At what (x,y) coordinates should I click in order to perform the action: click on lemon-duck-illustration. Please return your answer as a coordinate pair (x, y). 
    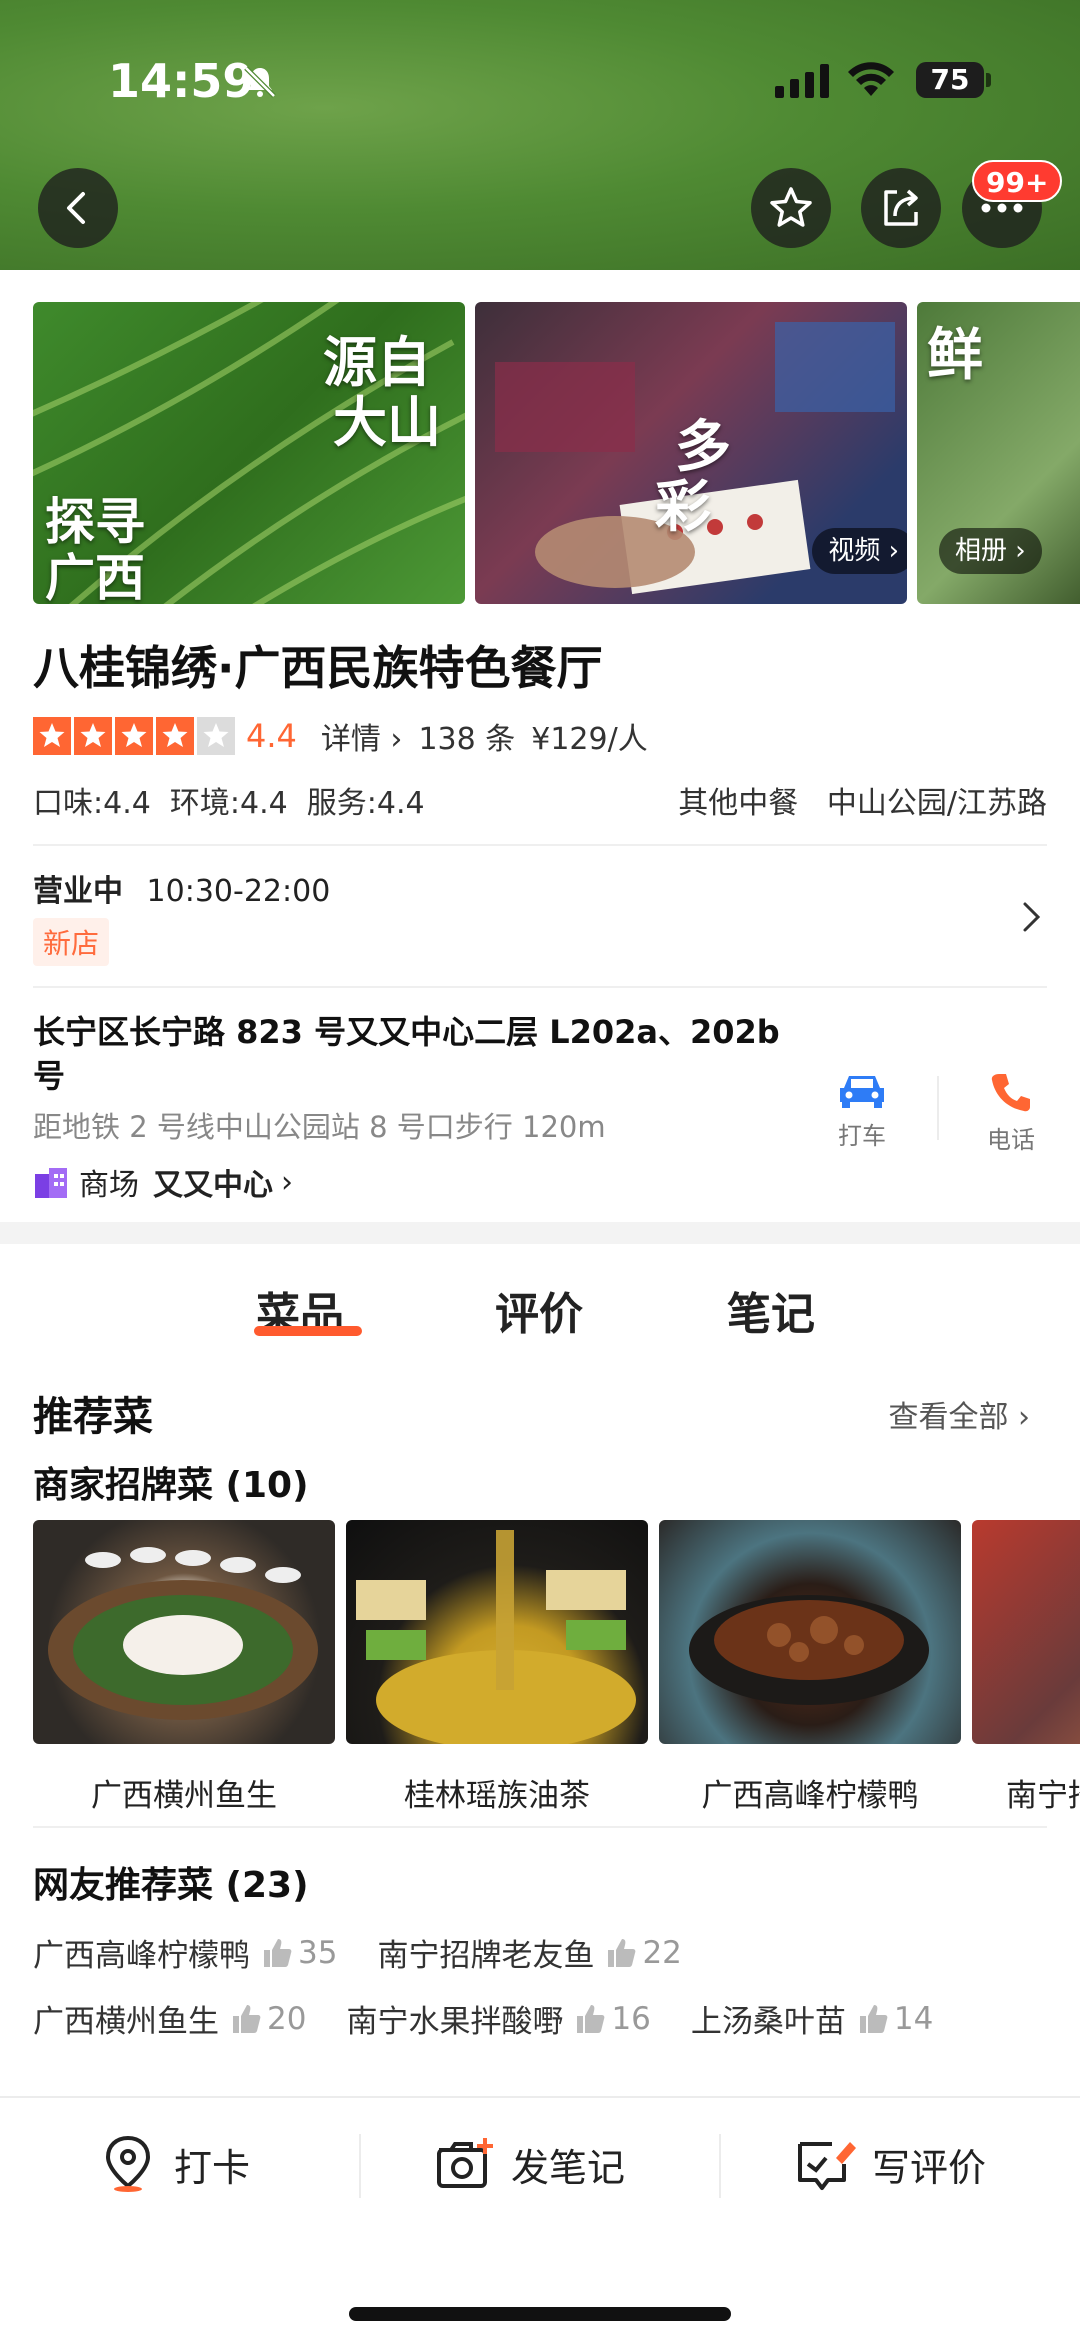
    Looking at the image, I should click on (809, 1650).